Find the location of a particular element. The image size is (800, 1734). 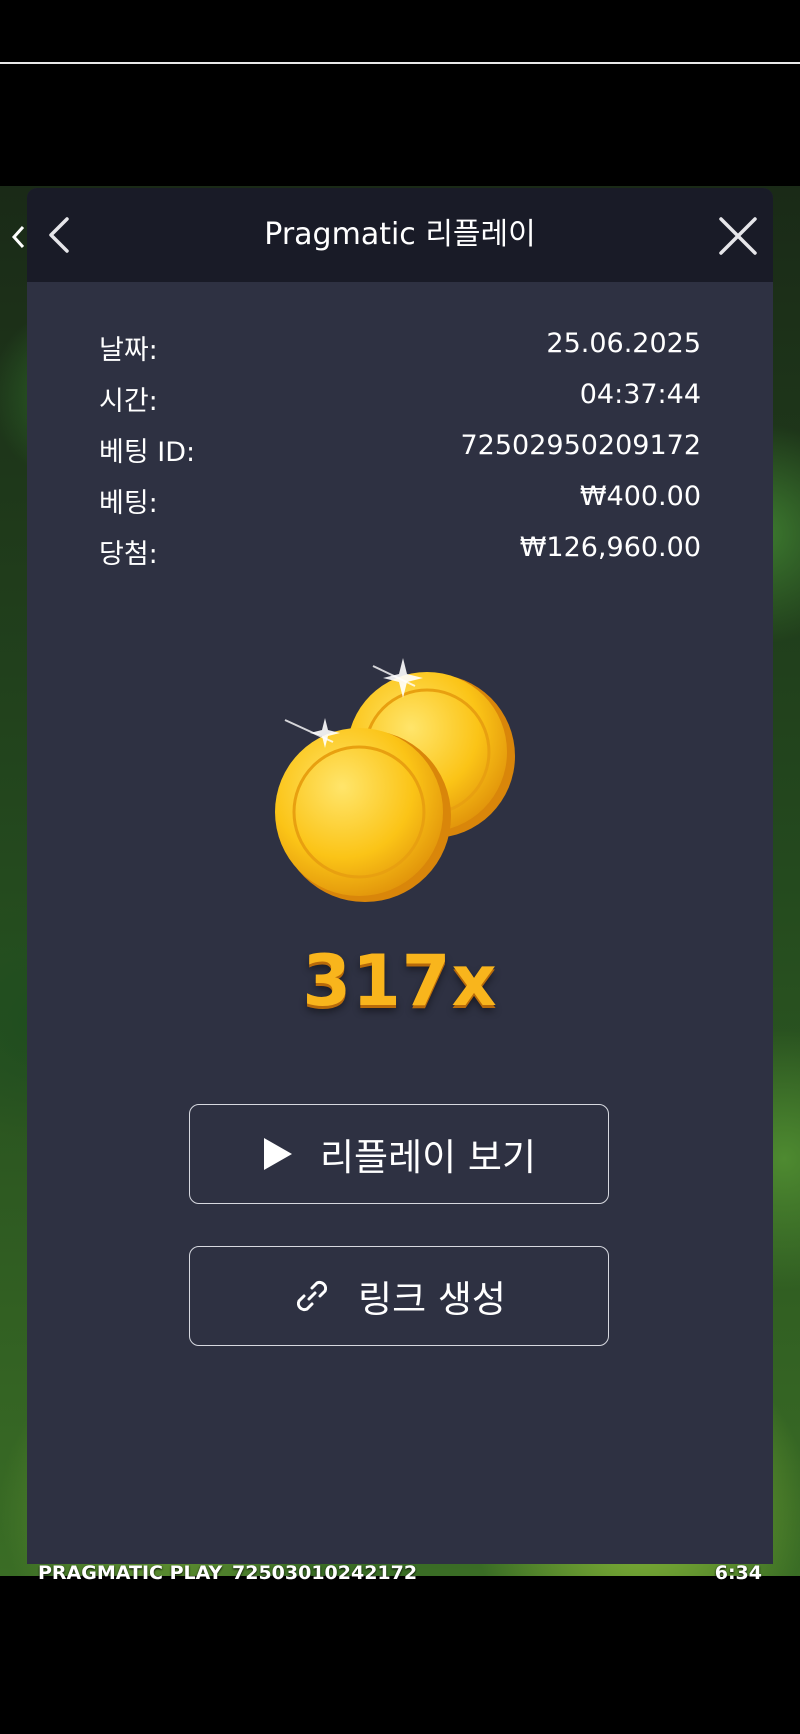

modal-header: Pragmatic 리플레이 is located at coordinates (400, 235).